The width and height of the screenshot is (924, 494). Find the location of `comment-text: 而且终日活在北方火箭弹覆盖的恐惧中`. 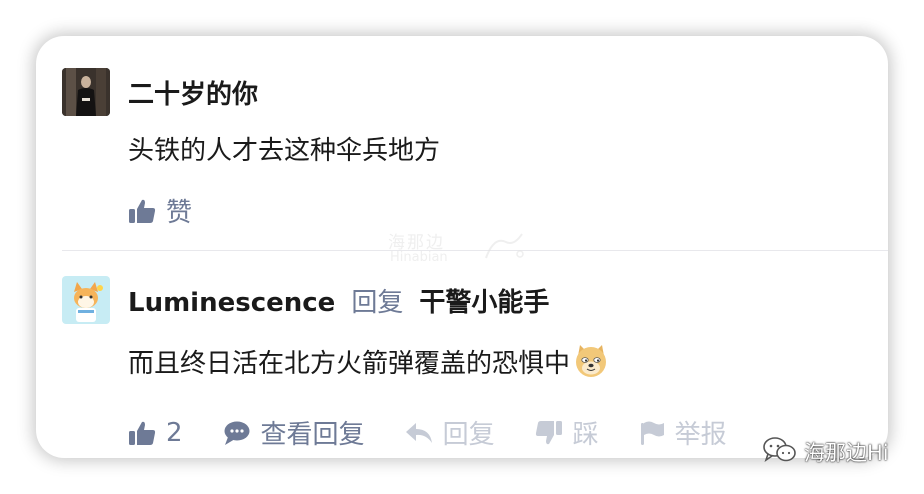

comment-text: 而且终日活在北方火箭弹覆盖的恐惧中 is located at coordinates (369, 361).